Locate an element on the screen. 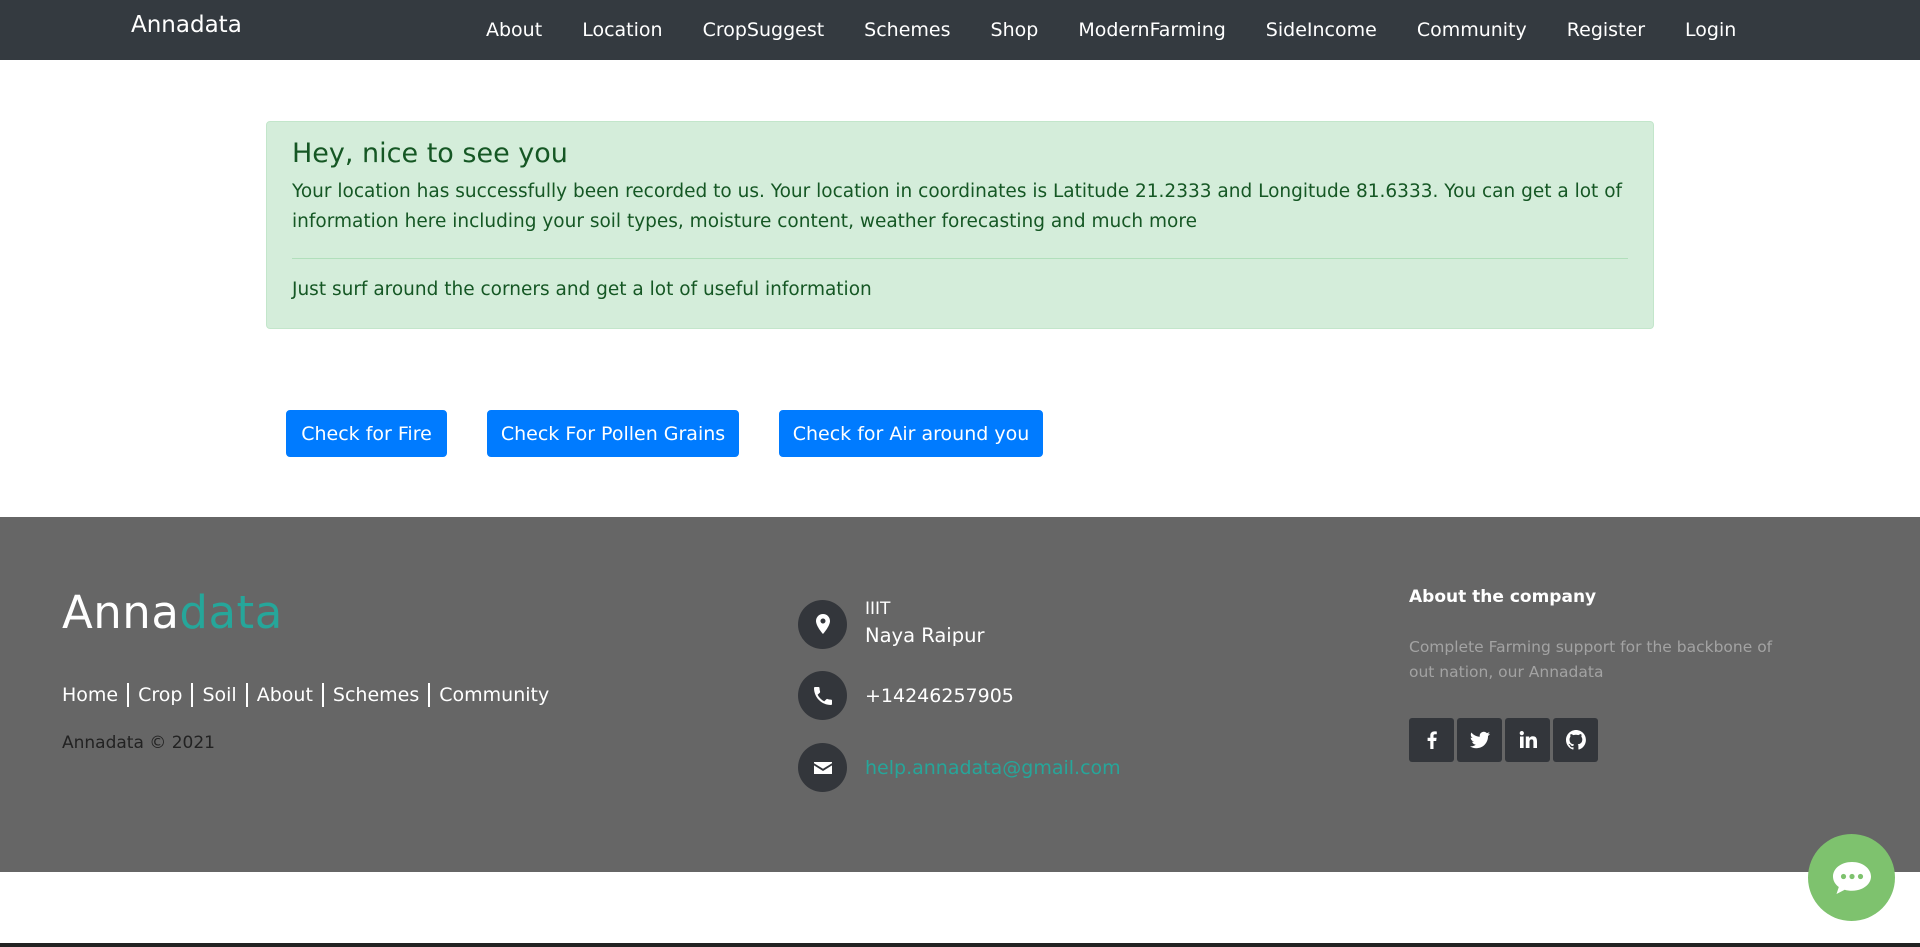  contact-email: help.annadata@gmail.com is located at coordinates (959, 767).